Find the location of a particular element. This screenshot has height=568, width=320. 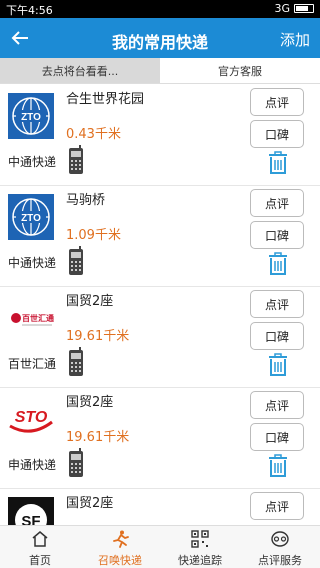

svg-text: STO is located at coordinates (31, 417).